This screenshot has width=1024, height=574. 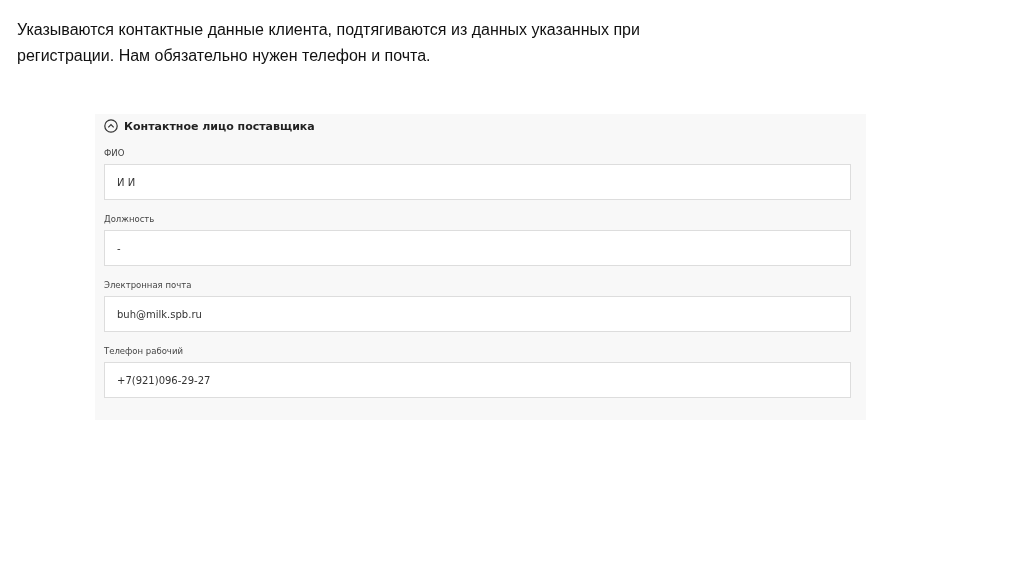 What do you see at coordinates (477, 380) in the screenshot?
I see `input-field: +7(921)096-29-27` at bounding box center [477, 380].